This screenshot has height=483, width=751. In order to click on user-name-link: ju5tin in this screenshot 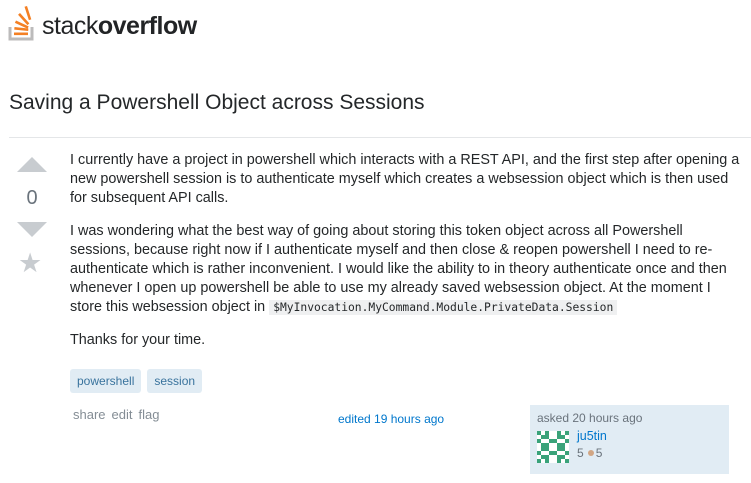, I will do `click(592, 436)`.